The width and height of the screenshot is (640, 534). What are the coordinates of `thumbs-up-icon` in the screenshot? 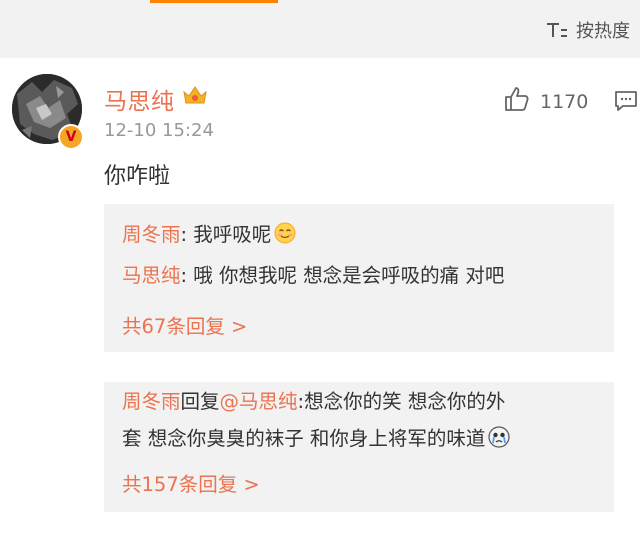 It's located at (517, 101).